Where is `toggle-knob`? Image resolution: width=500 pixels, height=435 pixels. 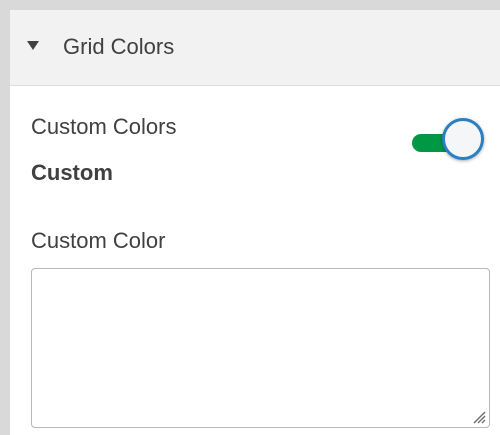
toggle-knob is located at coordinates (463, 139).